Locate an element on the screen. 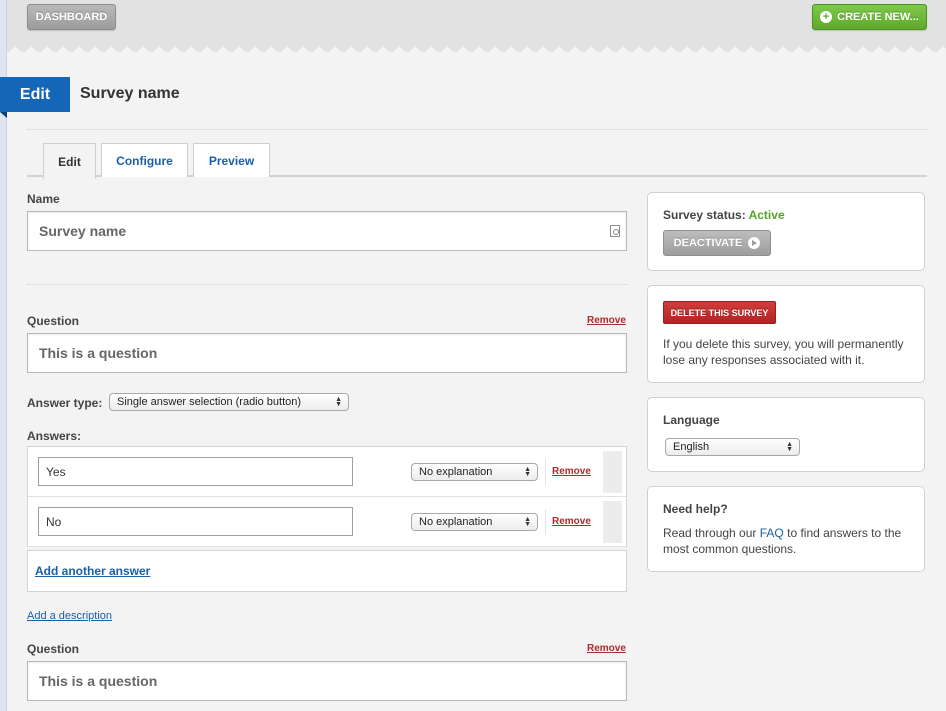  delete-survey-button-label: DELETE THIS SURVEY is located at coordinates (719, 312).